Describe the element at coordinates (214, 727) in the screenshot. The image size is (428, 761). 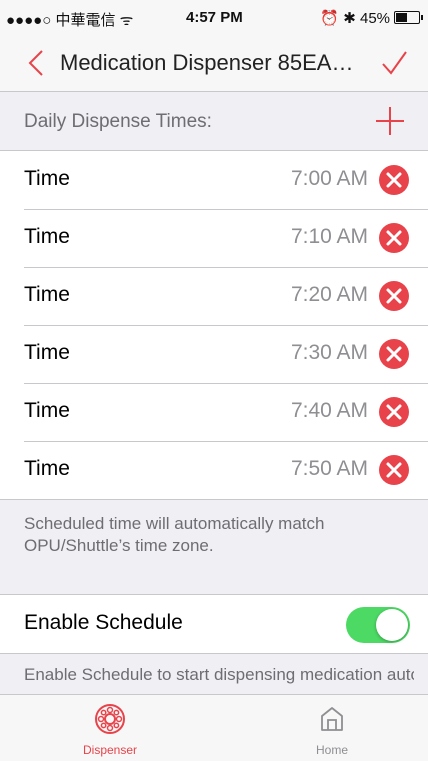
I see `tab-bar: Dispenser Home` at that location.